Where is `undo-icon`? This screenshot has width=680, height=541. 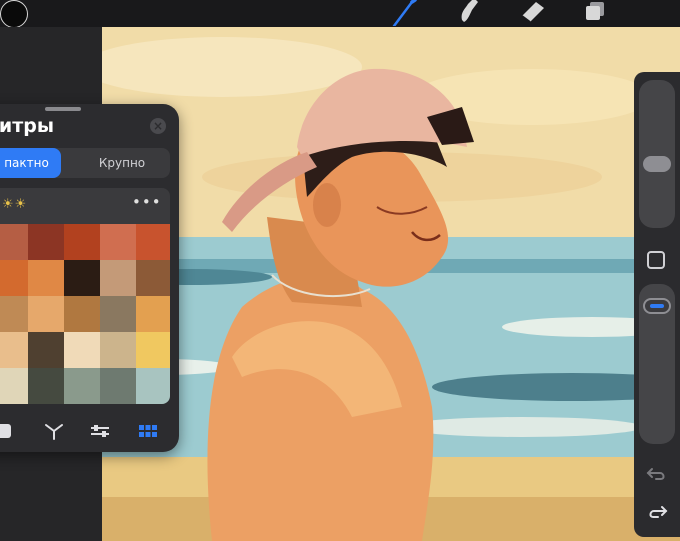
undo-icon is located at coordinates (657, 474).